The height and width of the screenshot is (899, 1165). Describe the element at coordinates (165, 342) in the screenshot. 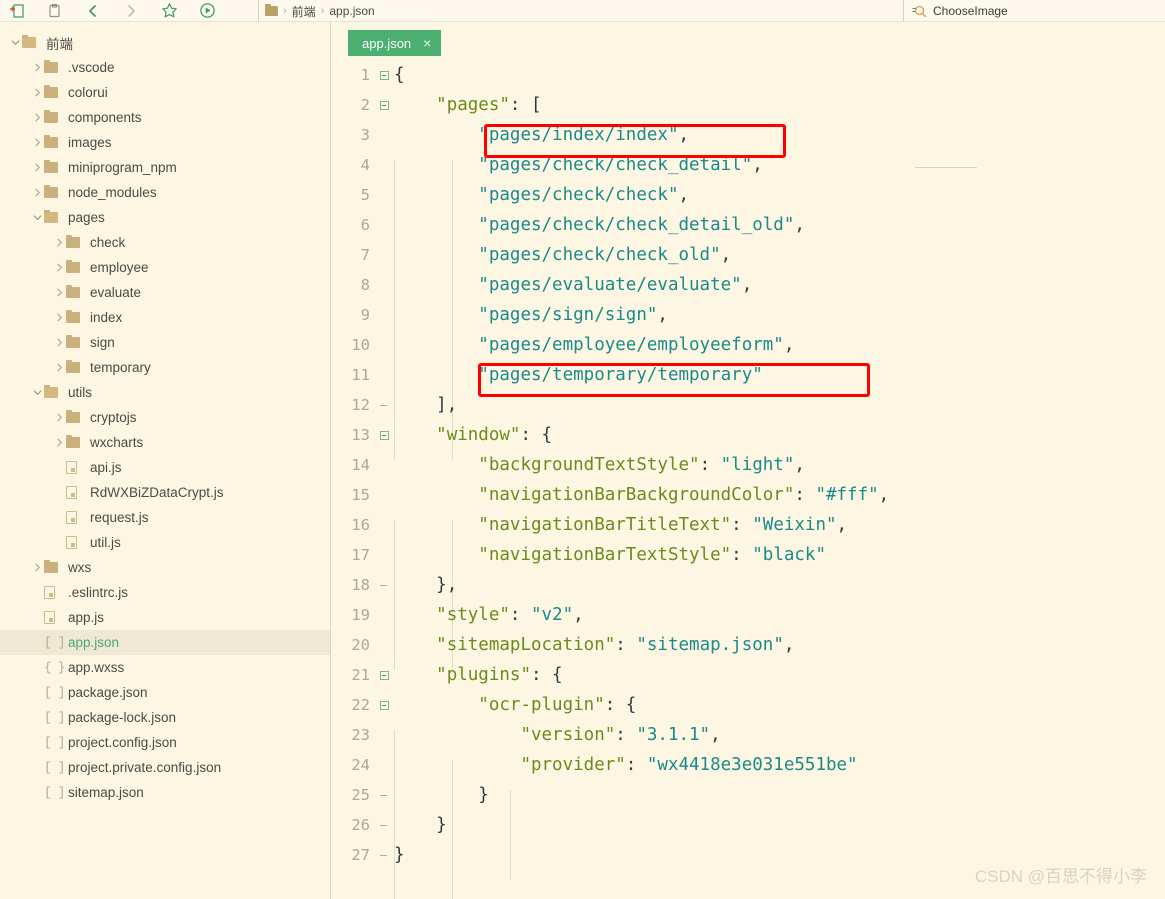

I see `tree-item-sign: sign` at that location.